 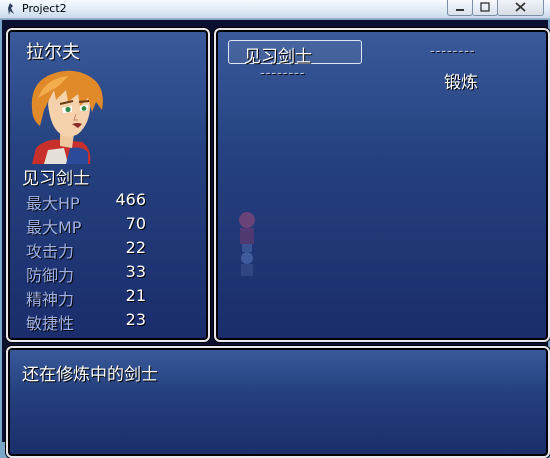 What do you see at coordinates (50, 299) in the screenshot?
I see `stat-label: 精神力` at bounding box center [50, 299].